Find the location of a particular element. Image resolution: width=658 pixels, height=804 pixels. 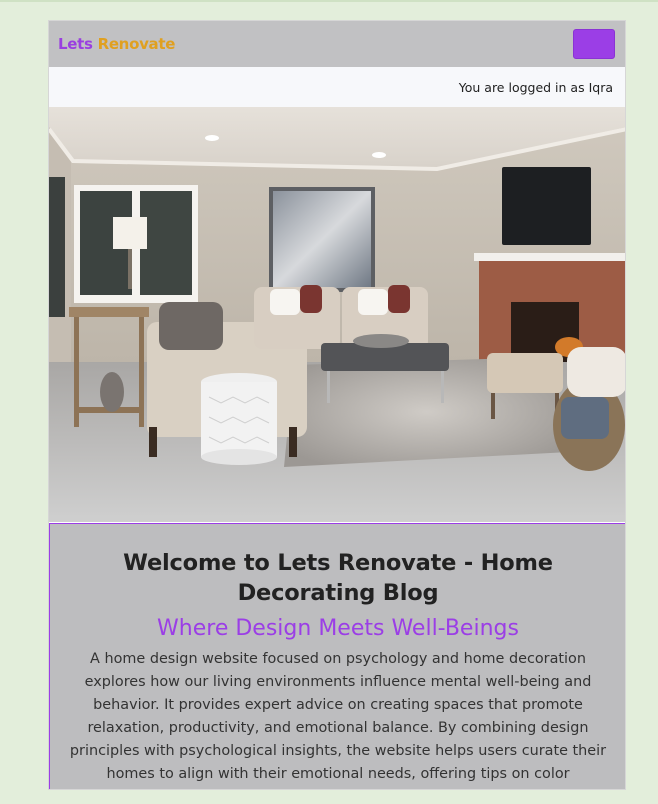

brand-name-part1: Lets is located at coordinates (75, 44).